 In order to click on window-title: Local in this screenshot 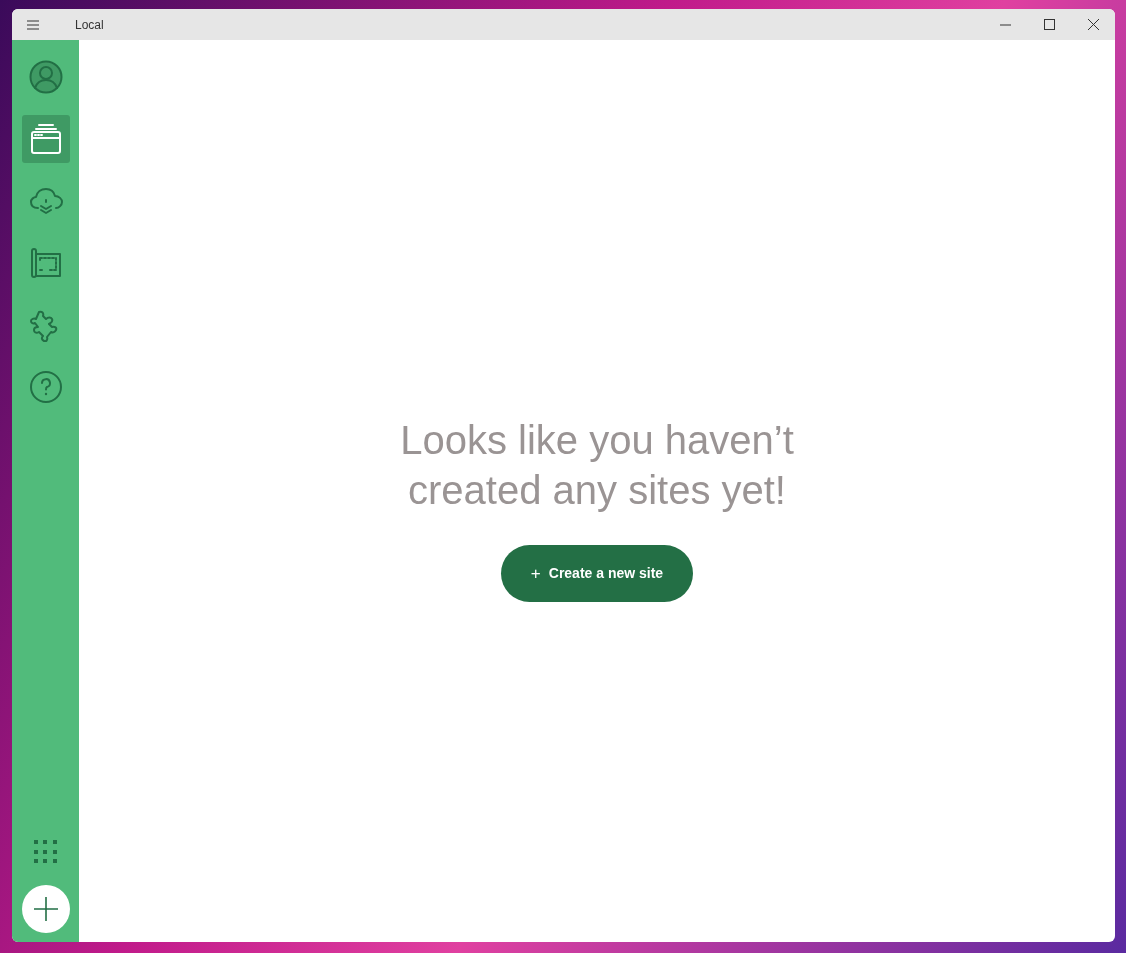, I will do `click(89, 25)`.